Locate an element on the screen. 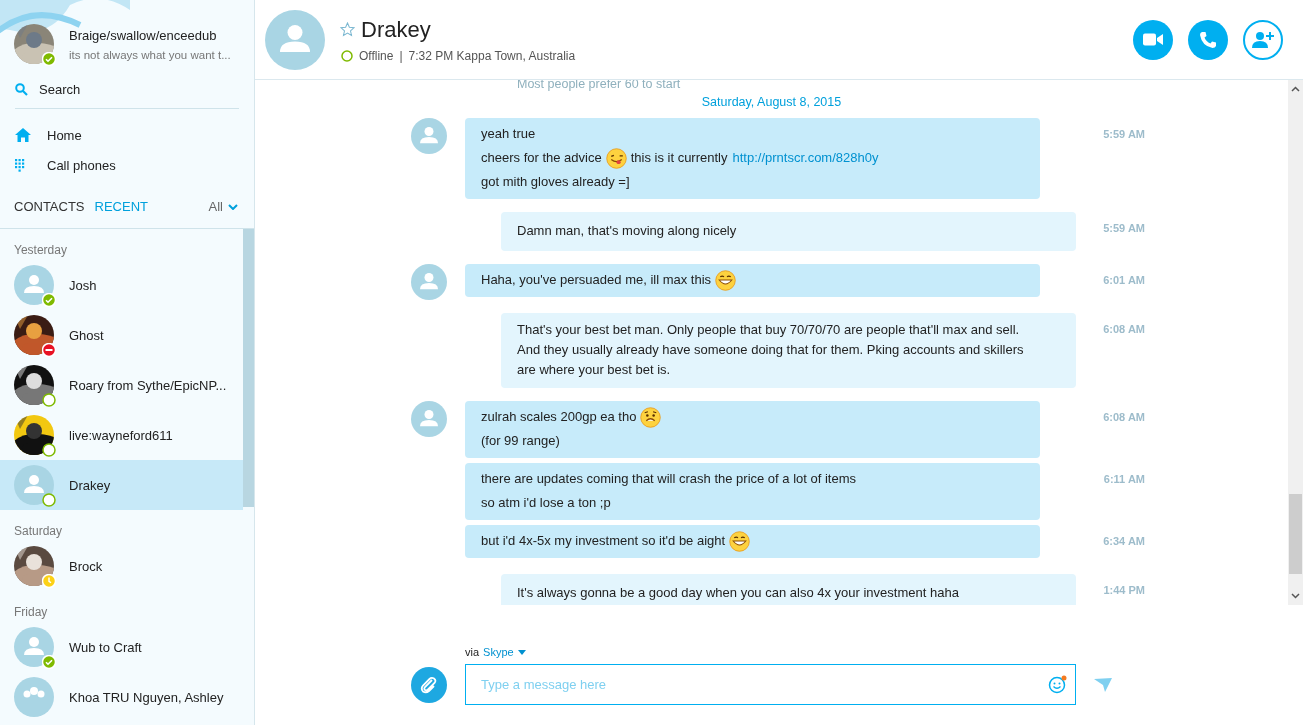 The height and width of the screenshot is (725, 1303). nav-item: Home is located at coordinates (127, 135).